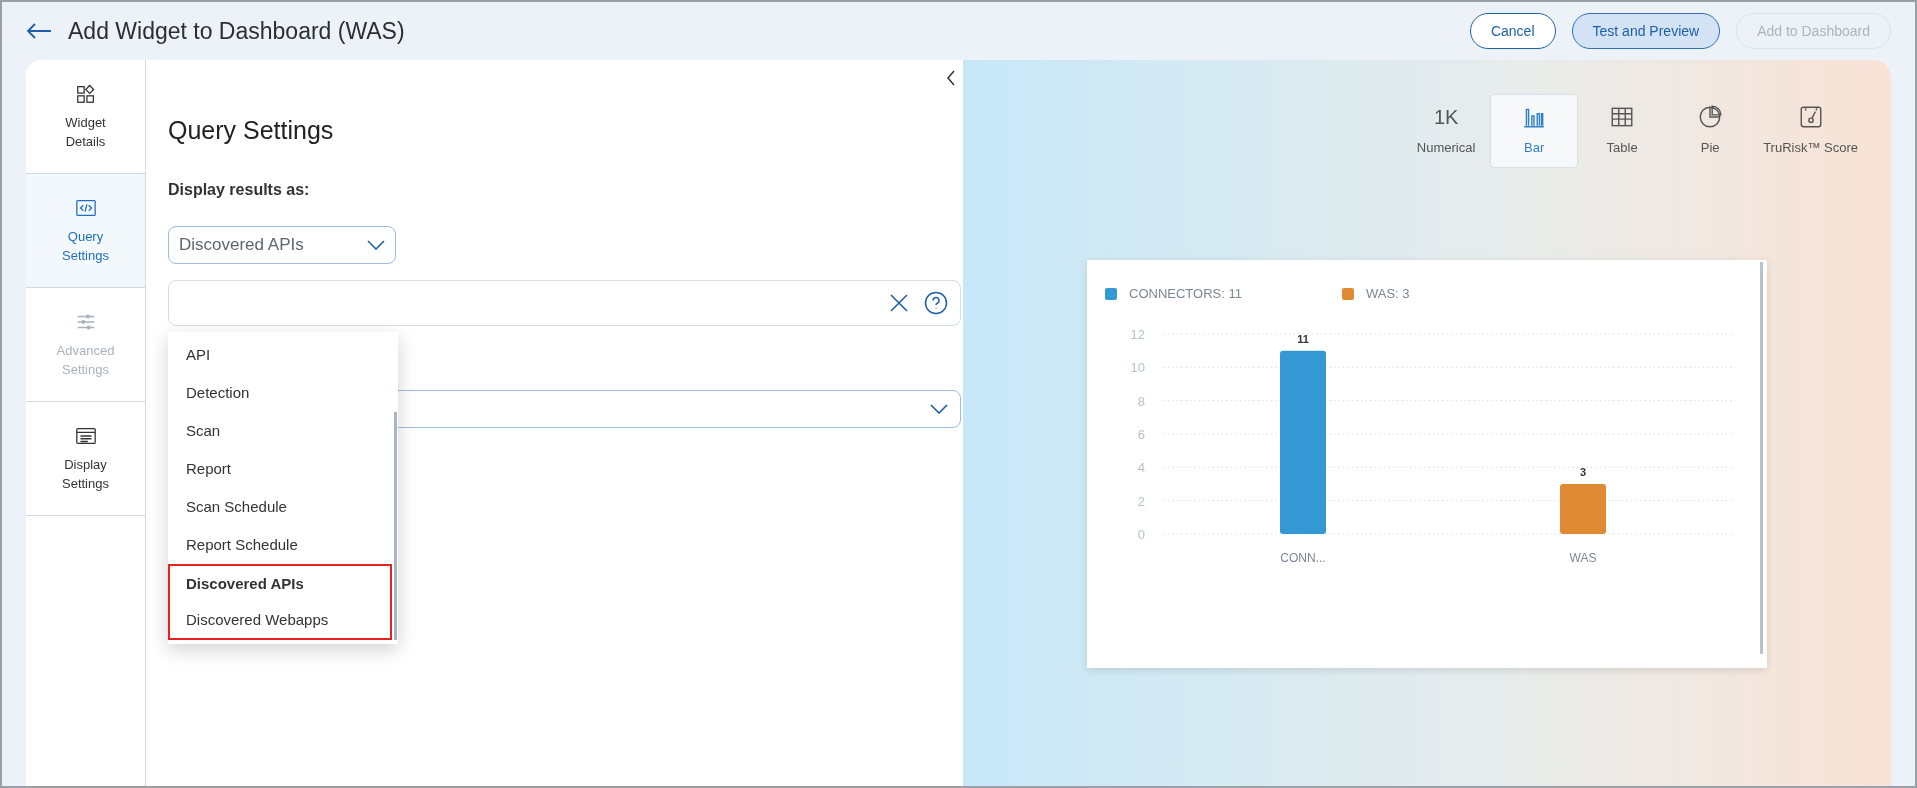 This screenshot has width=1917, height=788. Describe the element at coordinates (951, 78) in the screenshot. I see `chevron-left-icon` at that location.